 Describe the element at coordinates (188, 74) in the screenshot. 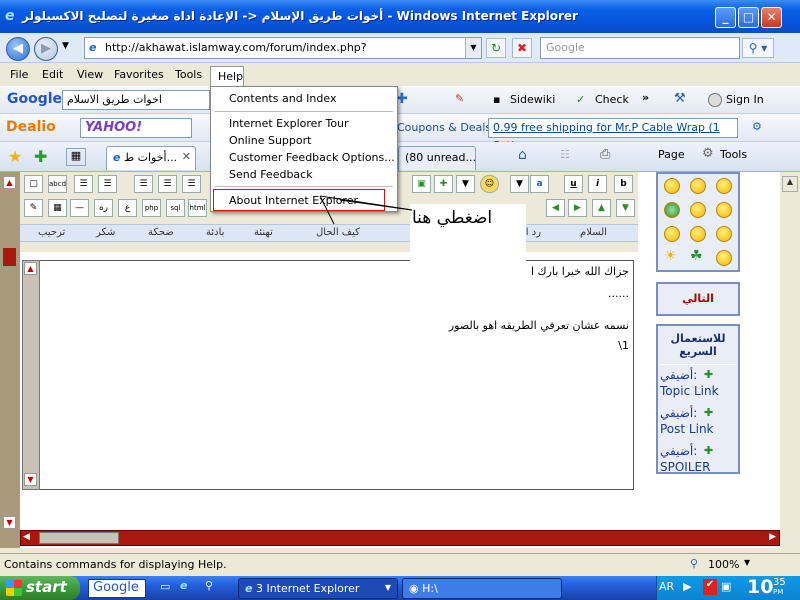

I see `menu-tools: Tools` at that location.